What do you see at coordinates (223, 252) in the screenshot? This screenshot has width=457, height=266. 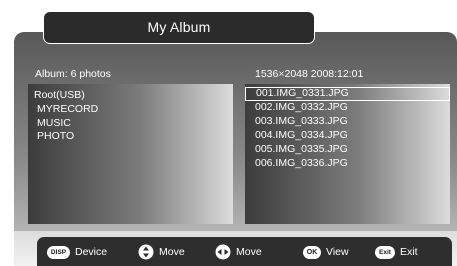 I see `dpad-leftright-icon` at bounding box center [223, 252].